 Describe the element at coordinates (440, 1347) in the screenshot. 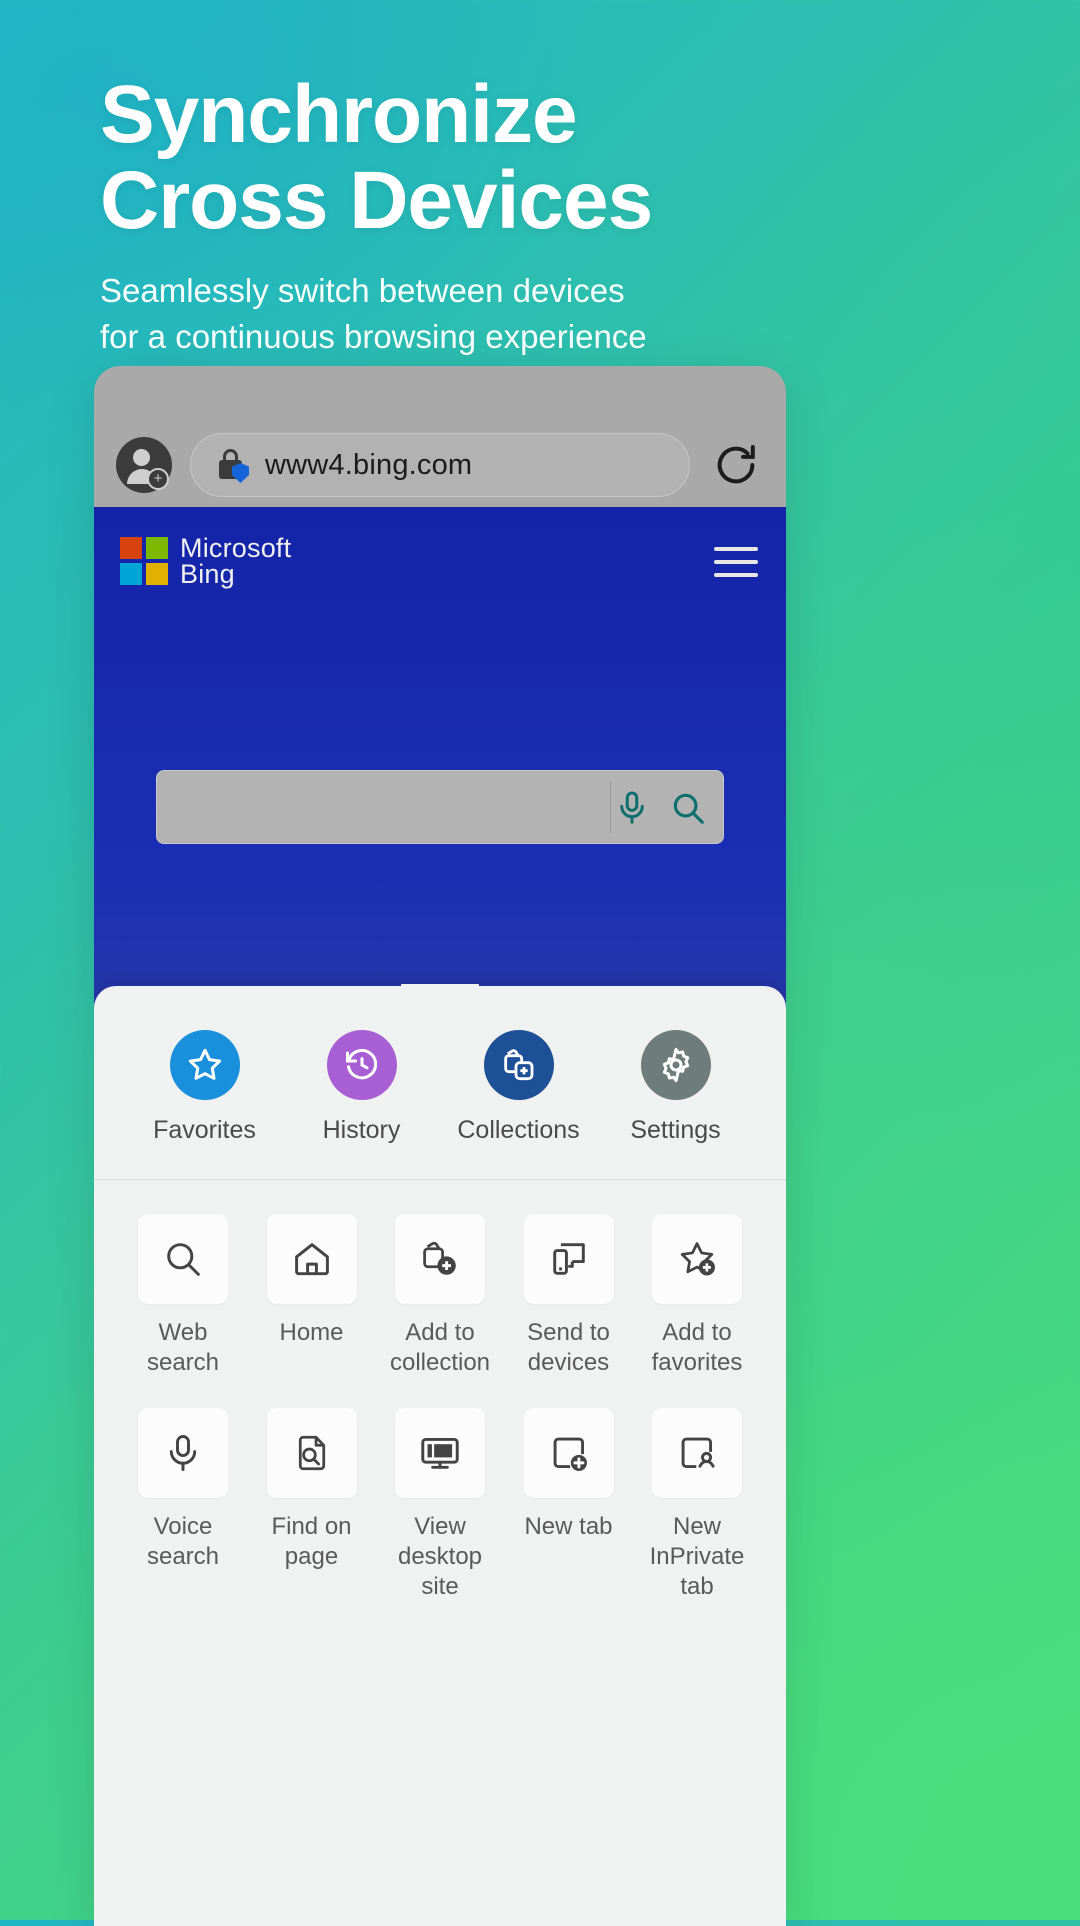

I see `menu-item-label: Add to collection` at that location.